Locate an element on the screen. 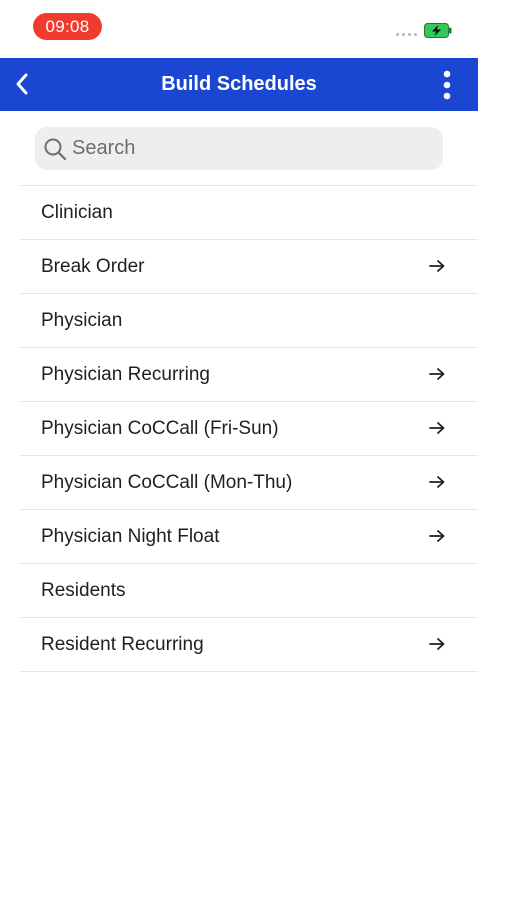  list-item-label: Physician Night Float is located at coordinates (130, 536).